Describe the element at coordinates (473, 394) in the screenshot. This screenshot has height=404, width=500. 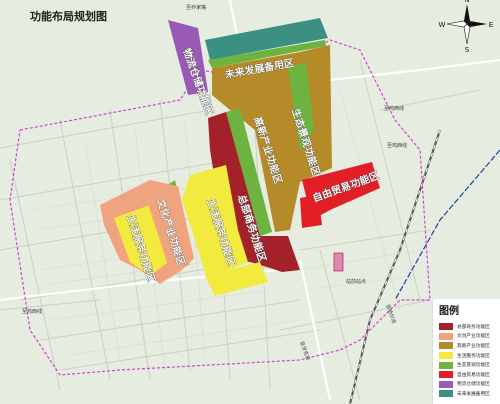
I see `legend-label: 未来发展备用区` at that location.